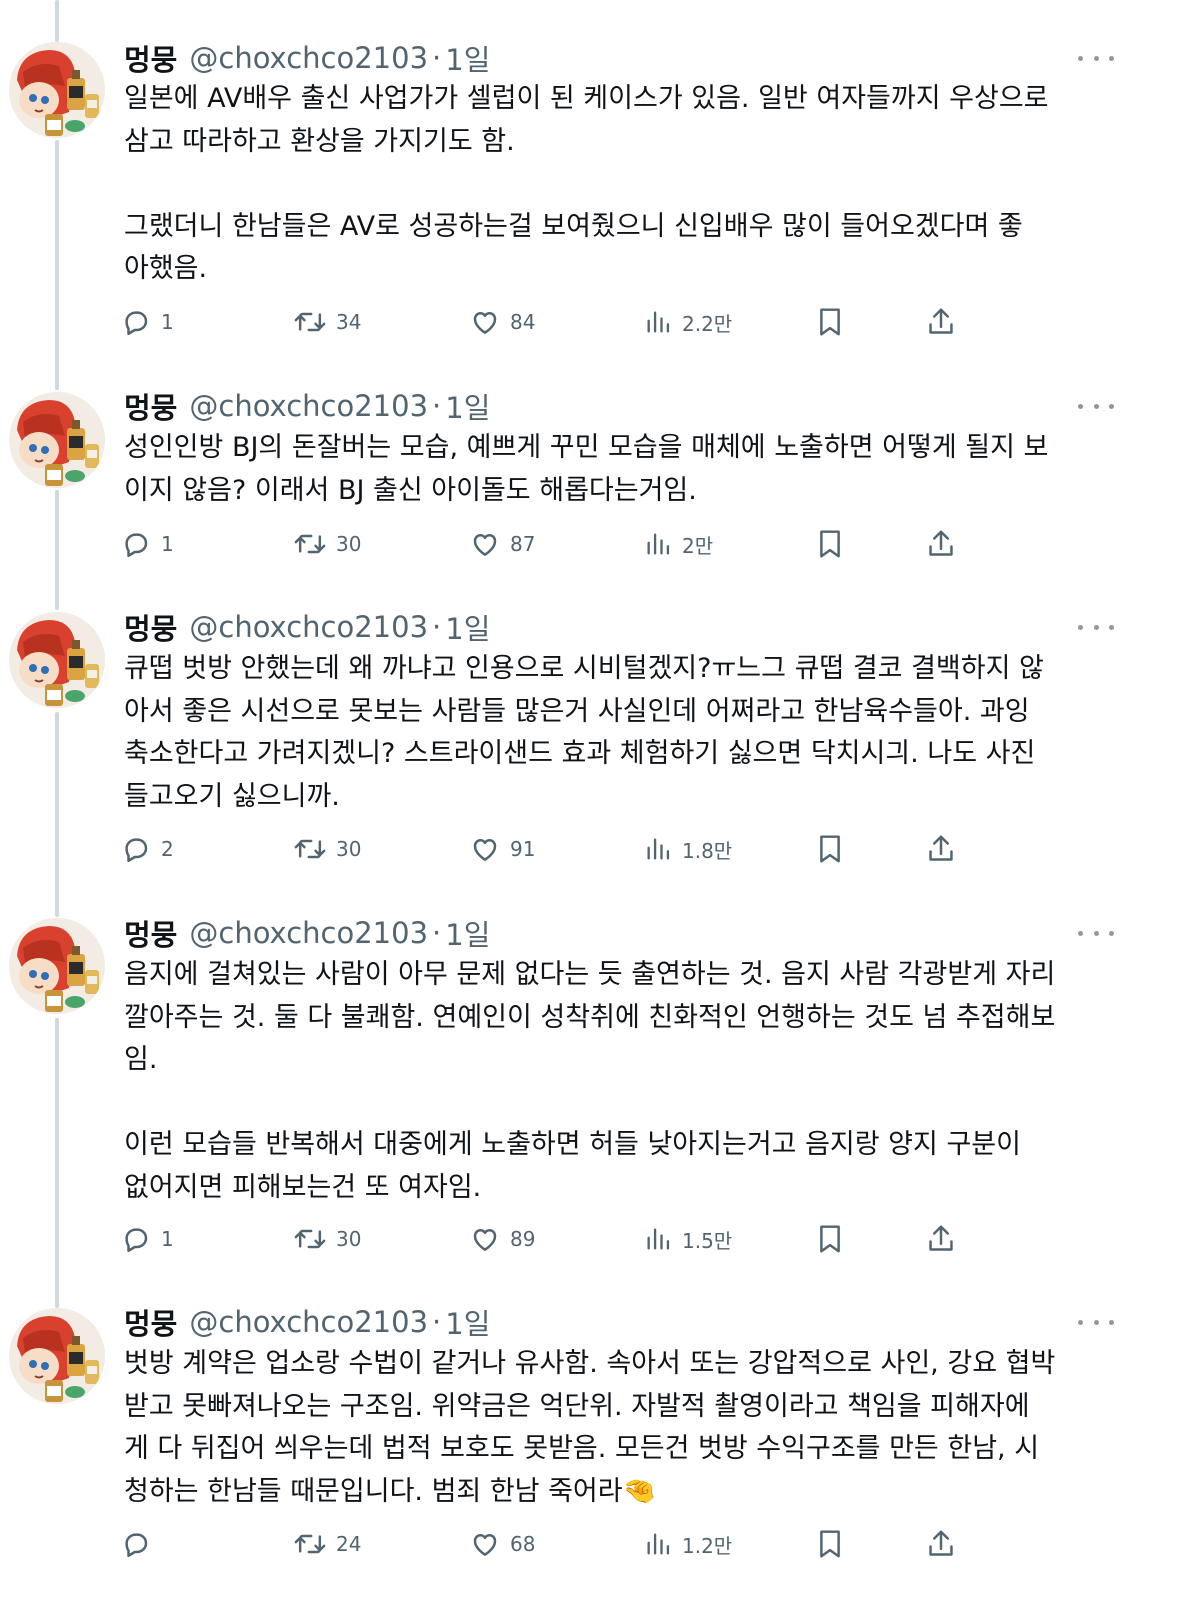 This screenshot has width=1200, height=1609. What do you see at coordinates (523, 544) in the screenshot?
I see `like-count: 87` at bounding box center [523, 544].